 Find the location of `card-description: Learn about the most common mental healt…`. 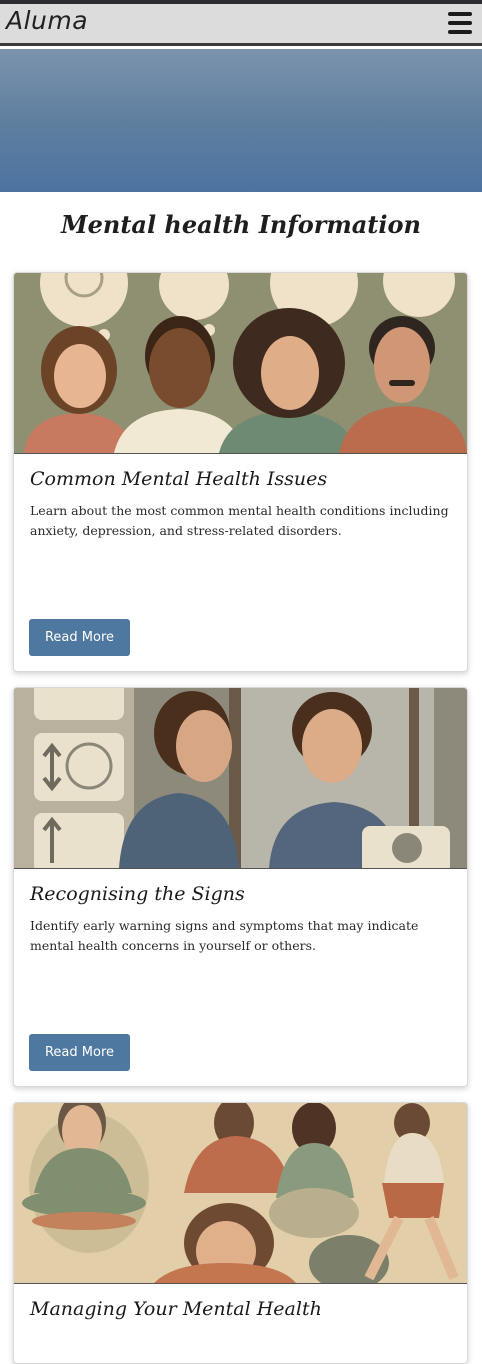

card-description: Learn about the most common mental healt… is located at coordinates (239, 520).